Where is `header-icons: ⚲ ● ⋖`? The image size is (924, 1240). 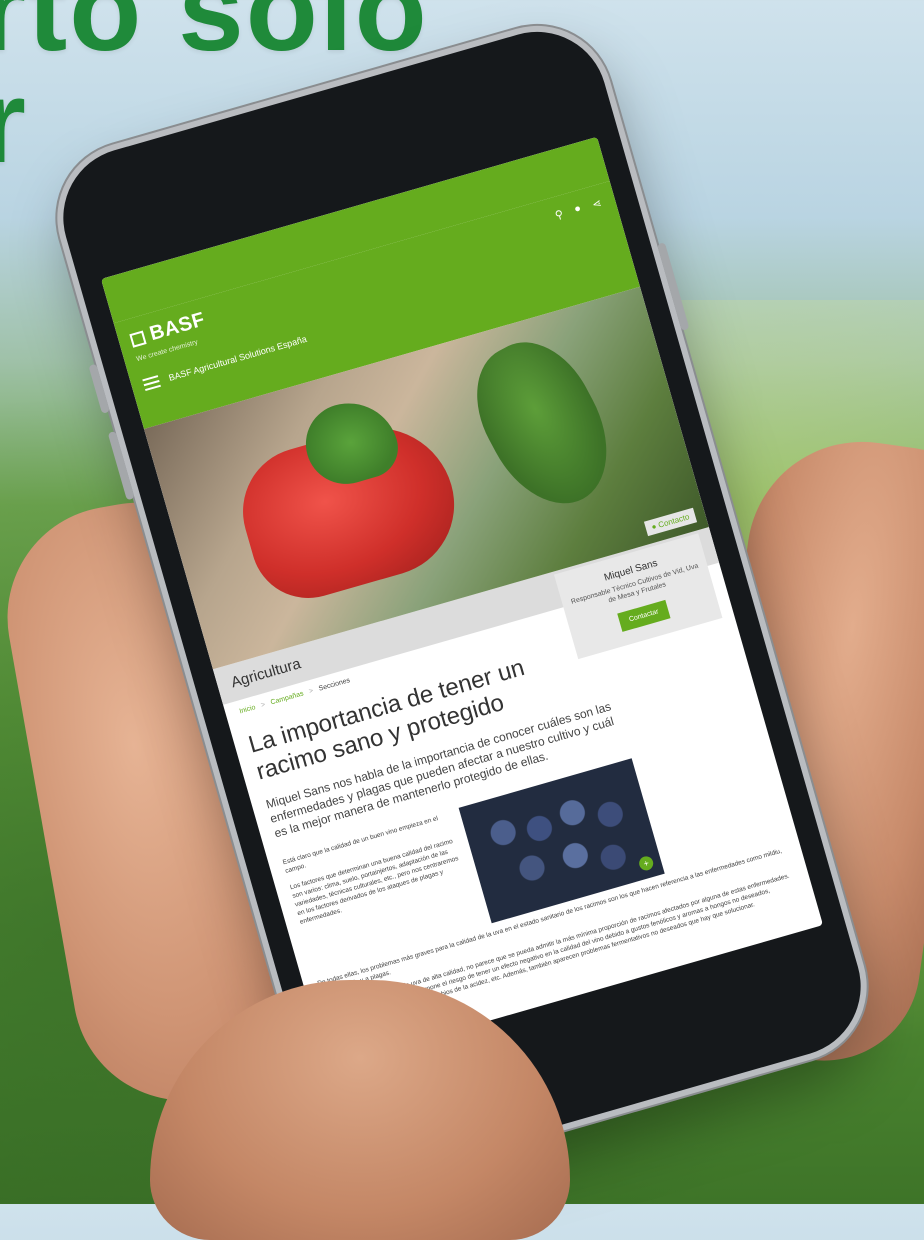
header-icons: ⚲ ● ⋖ is located at coordinates (578, 209).